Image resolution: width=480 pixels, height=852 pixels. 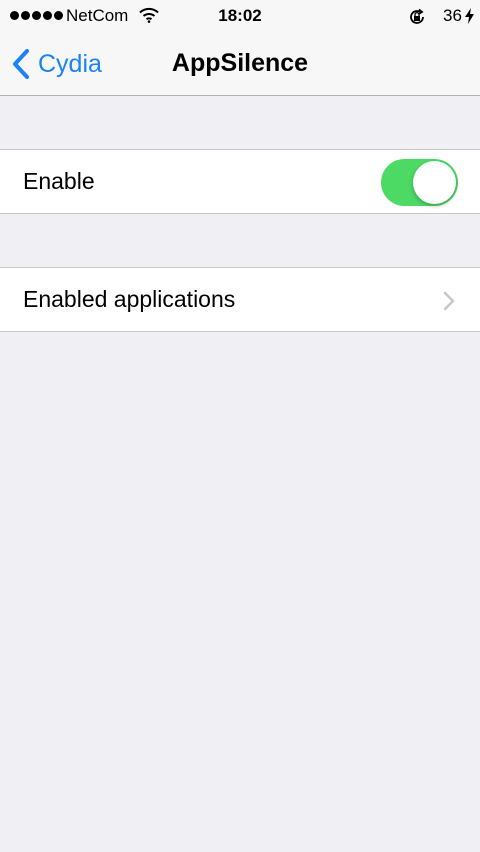 What do you see at coordinates (240, 299) in the screenshot?
I see `enabled-applications-row: Enabled applications` at bounding box center [240, 299].